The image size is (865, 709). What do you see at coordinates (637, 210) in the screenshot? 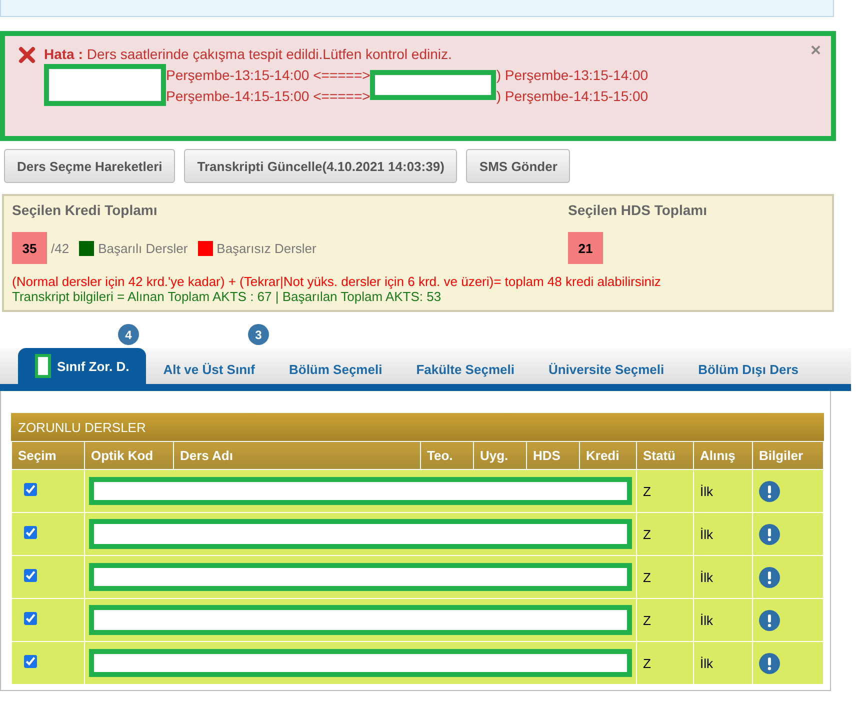
I see `hds-title: Seçilen HDS Toplamı` at bounding box center [637, 210].